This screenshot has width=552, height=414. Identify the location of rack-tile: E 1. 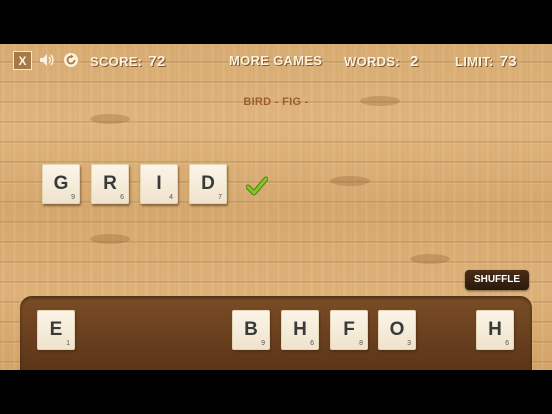
(56, 330).